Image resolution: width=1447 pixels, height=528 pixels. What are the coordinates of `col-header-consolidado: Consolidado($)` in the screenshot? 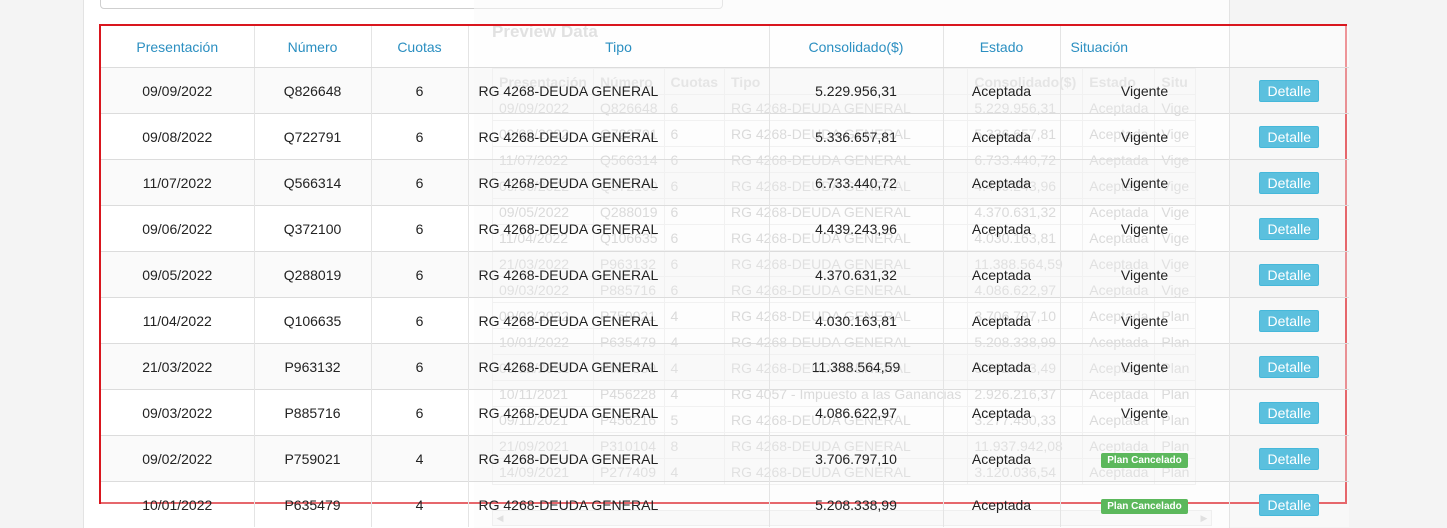 It's located at (856, 47).